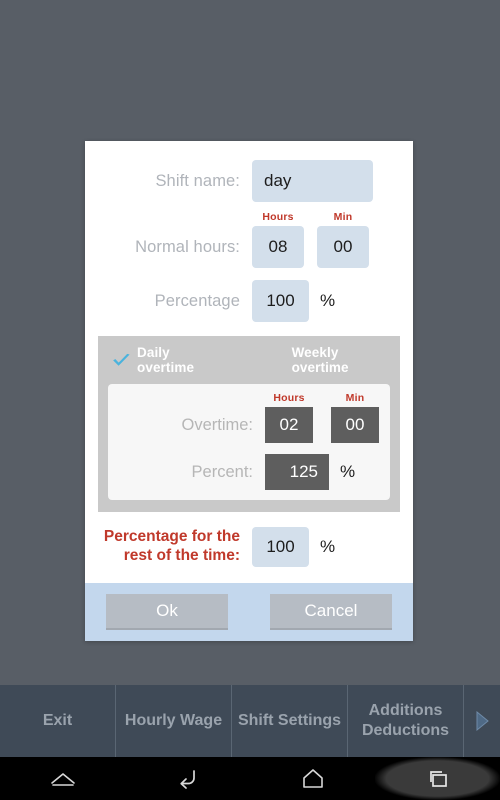  What do you see at coordinates (312, 778) in the screenshot?
I see `home-icon` at bounding box center [312, 778].